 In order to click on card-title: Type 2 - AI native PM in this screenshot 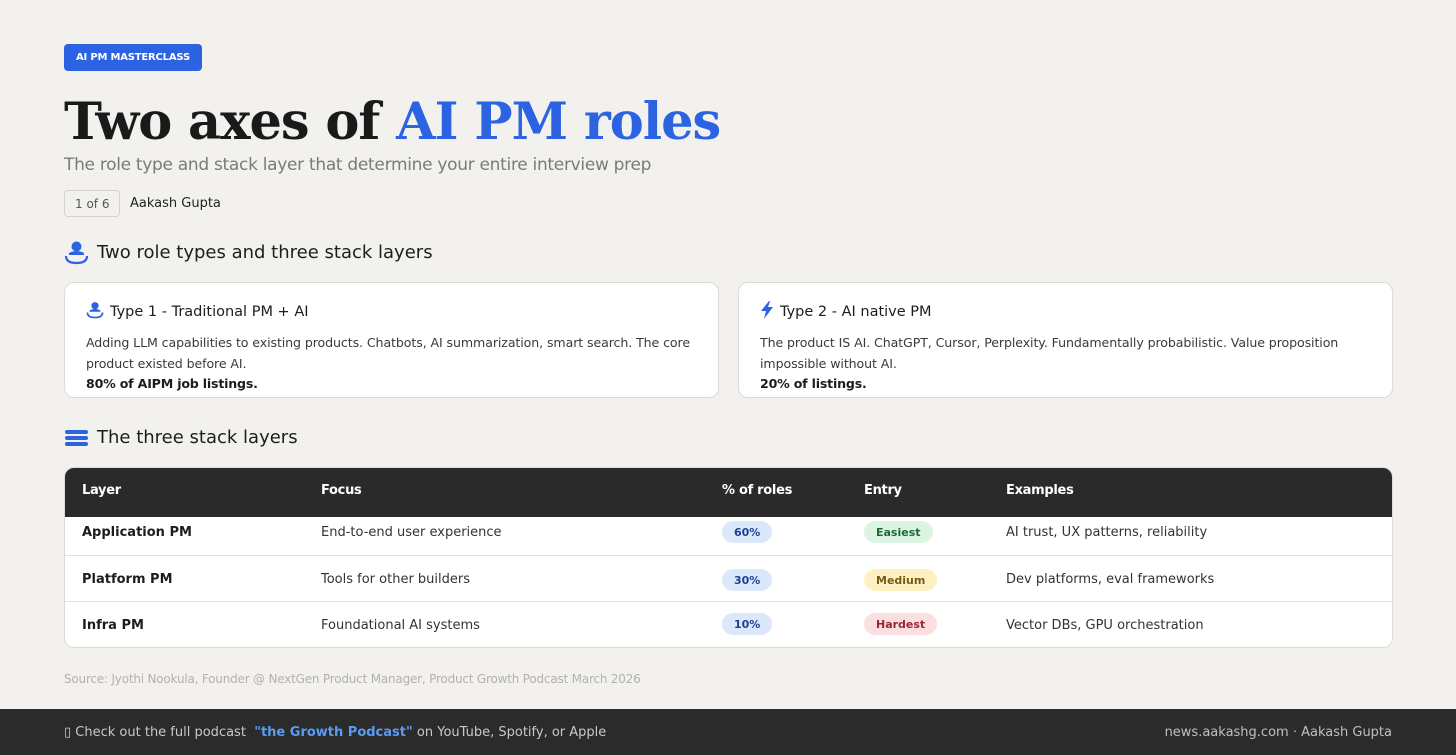, I will do `click(1065, 312)`.